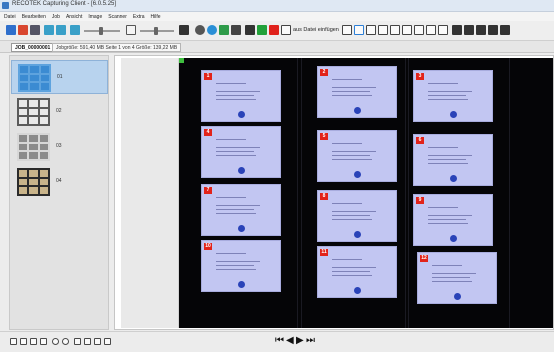 The image size is (554, 352). I want to click on delete-icon, so click(274, 30).